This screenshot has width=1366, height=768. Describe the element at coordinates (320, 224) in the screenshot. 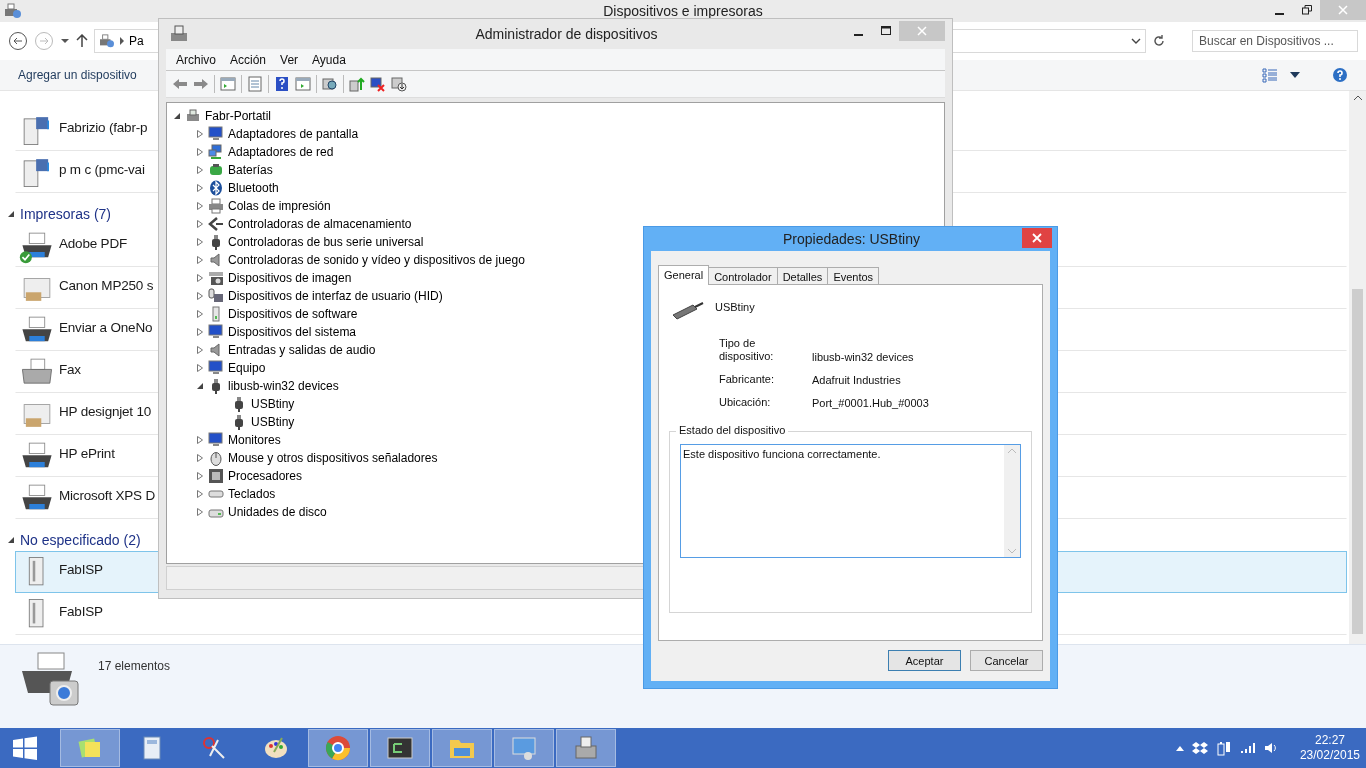

I see `tree-item: Controladoras de almacenamiento` at that location.